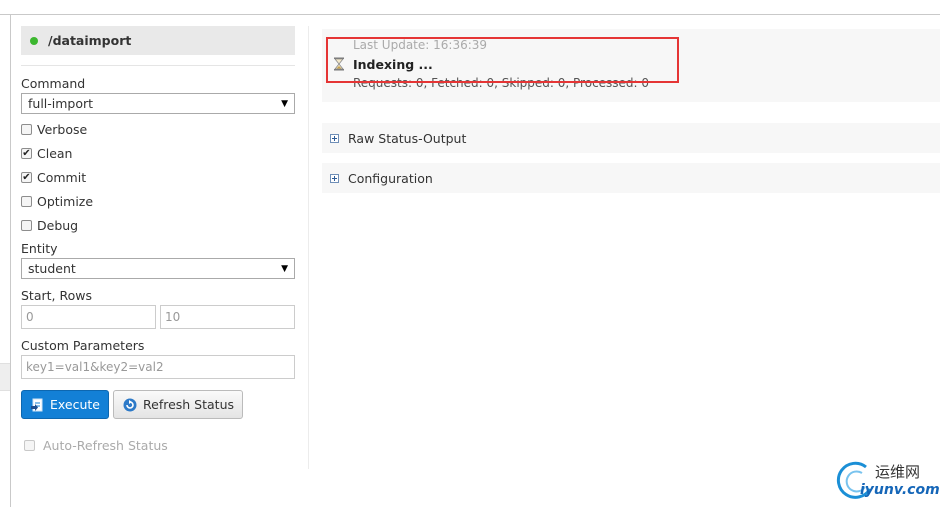 Image resolution: width=940 pixels, height=507 pixels. I want to click on watermark-en: iyunv.com, so click(900, 490).